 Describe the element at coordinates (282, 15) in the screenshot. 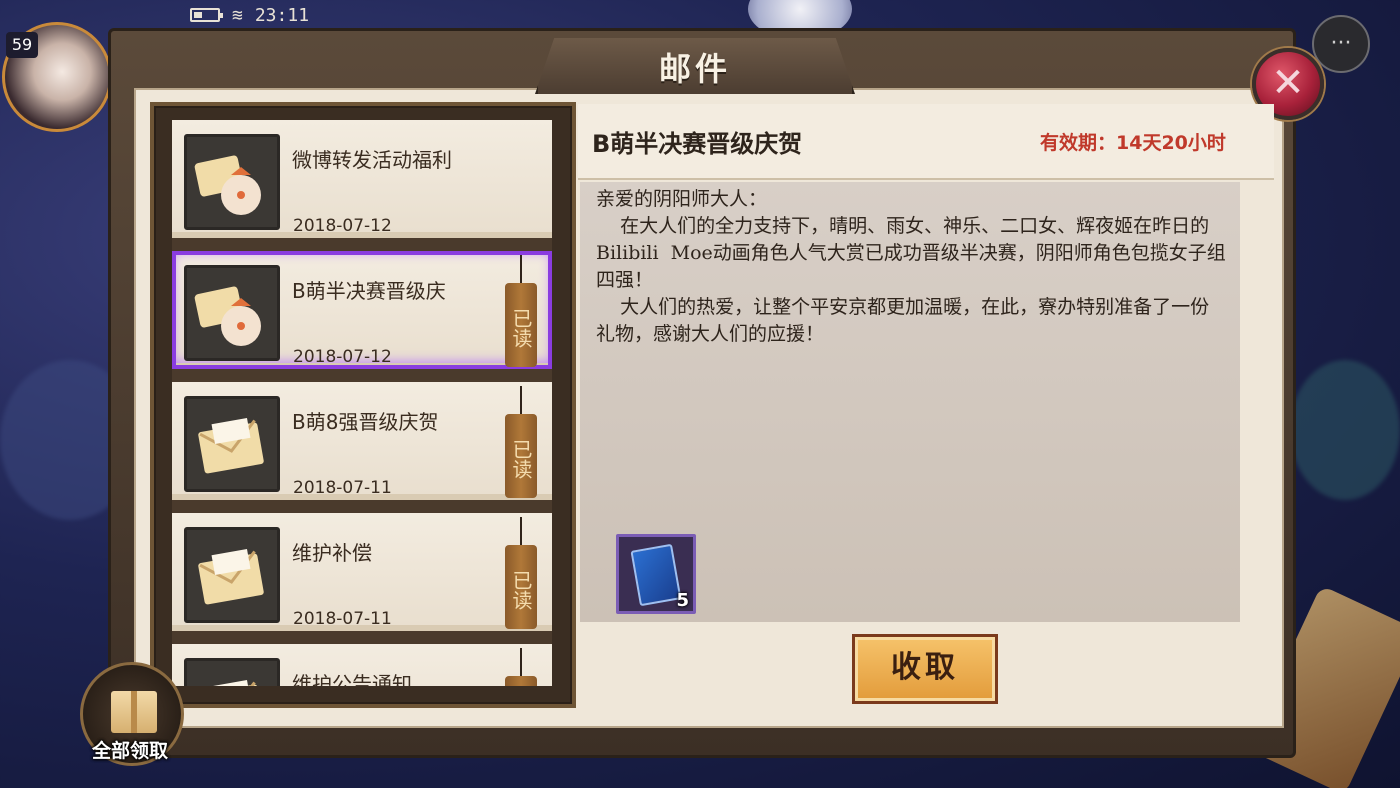

I see `status-time: 23:11` at that location.